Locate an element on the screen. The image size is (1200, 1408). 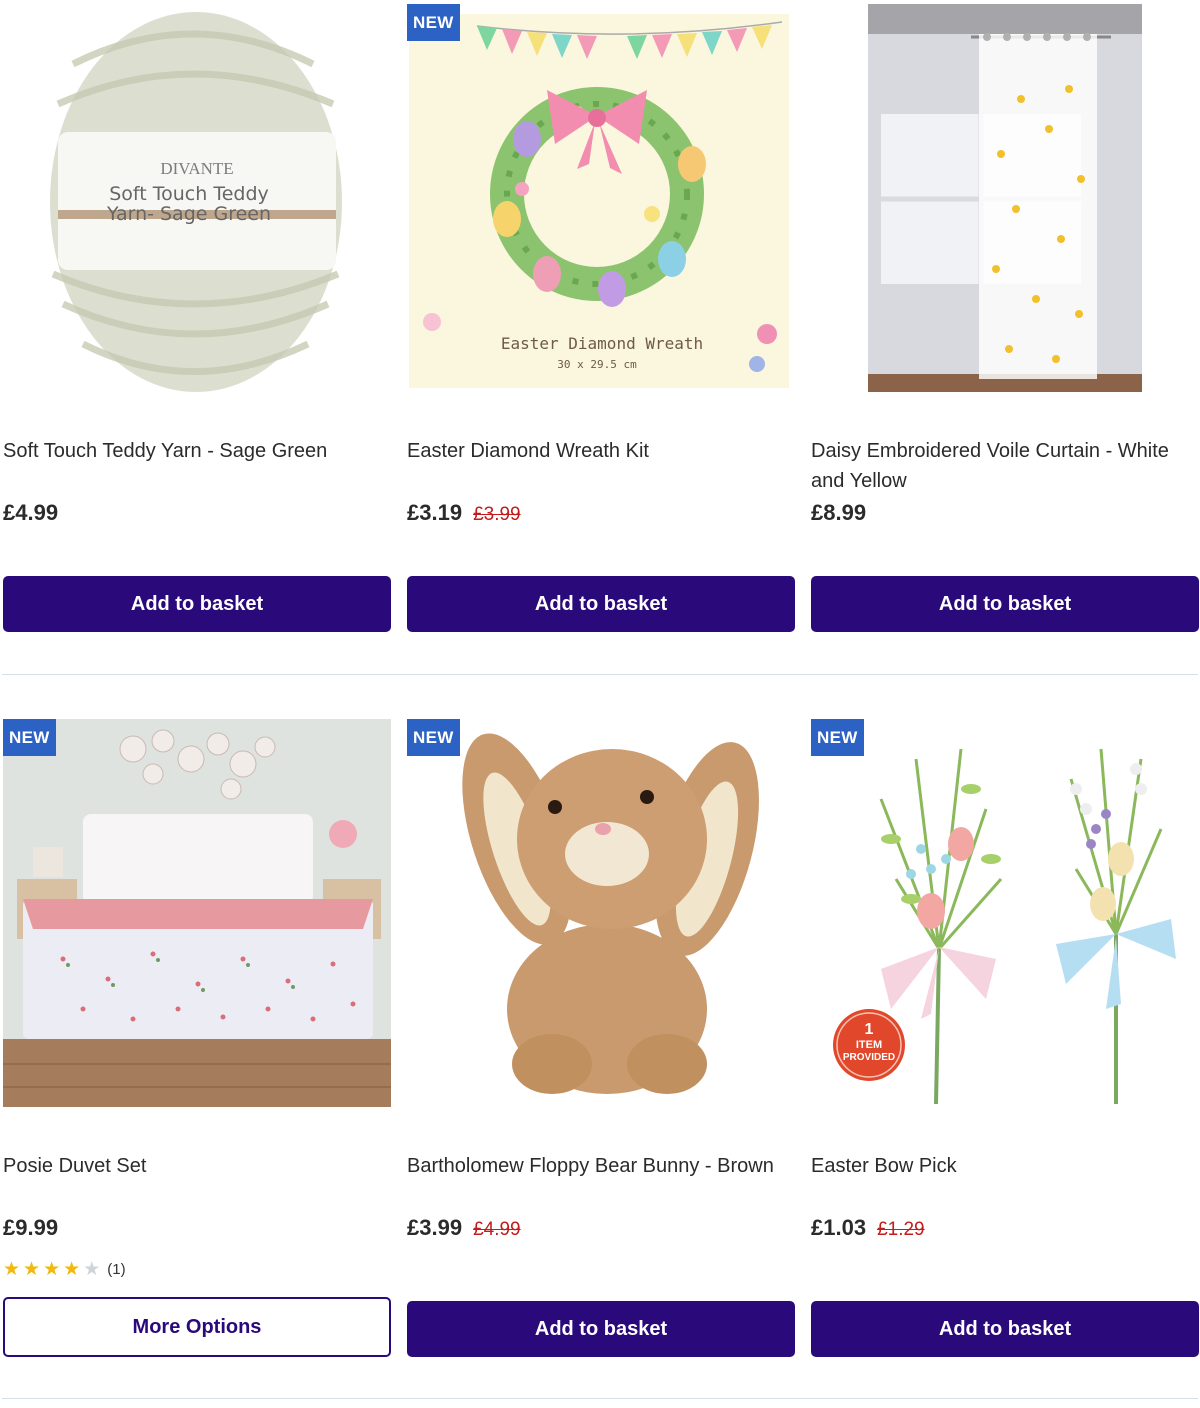
product-image: 1 ITEM PROVIDED is located at coordinates (1005, 913).